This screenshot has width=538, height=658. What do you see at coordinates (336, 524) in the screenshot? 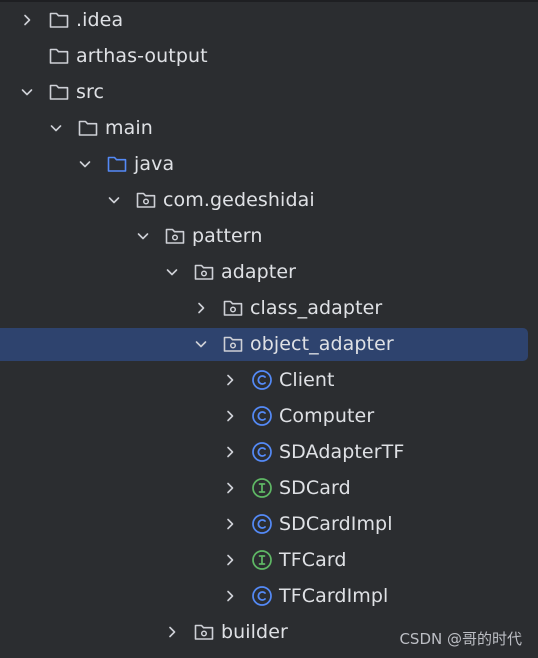
I see `tree-item-label: SDCardImpl` at bounding box center [336, 524].